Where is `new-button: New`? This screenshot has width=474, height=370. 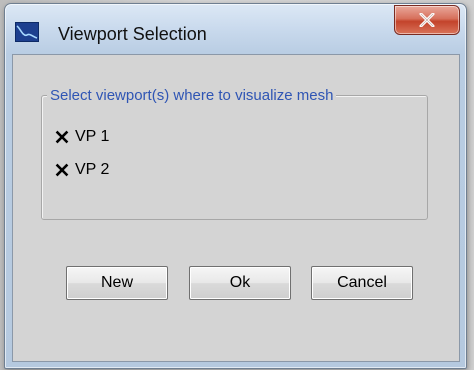
new-button: New is located at coordinates (117, 283).